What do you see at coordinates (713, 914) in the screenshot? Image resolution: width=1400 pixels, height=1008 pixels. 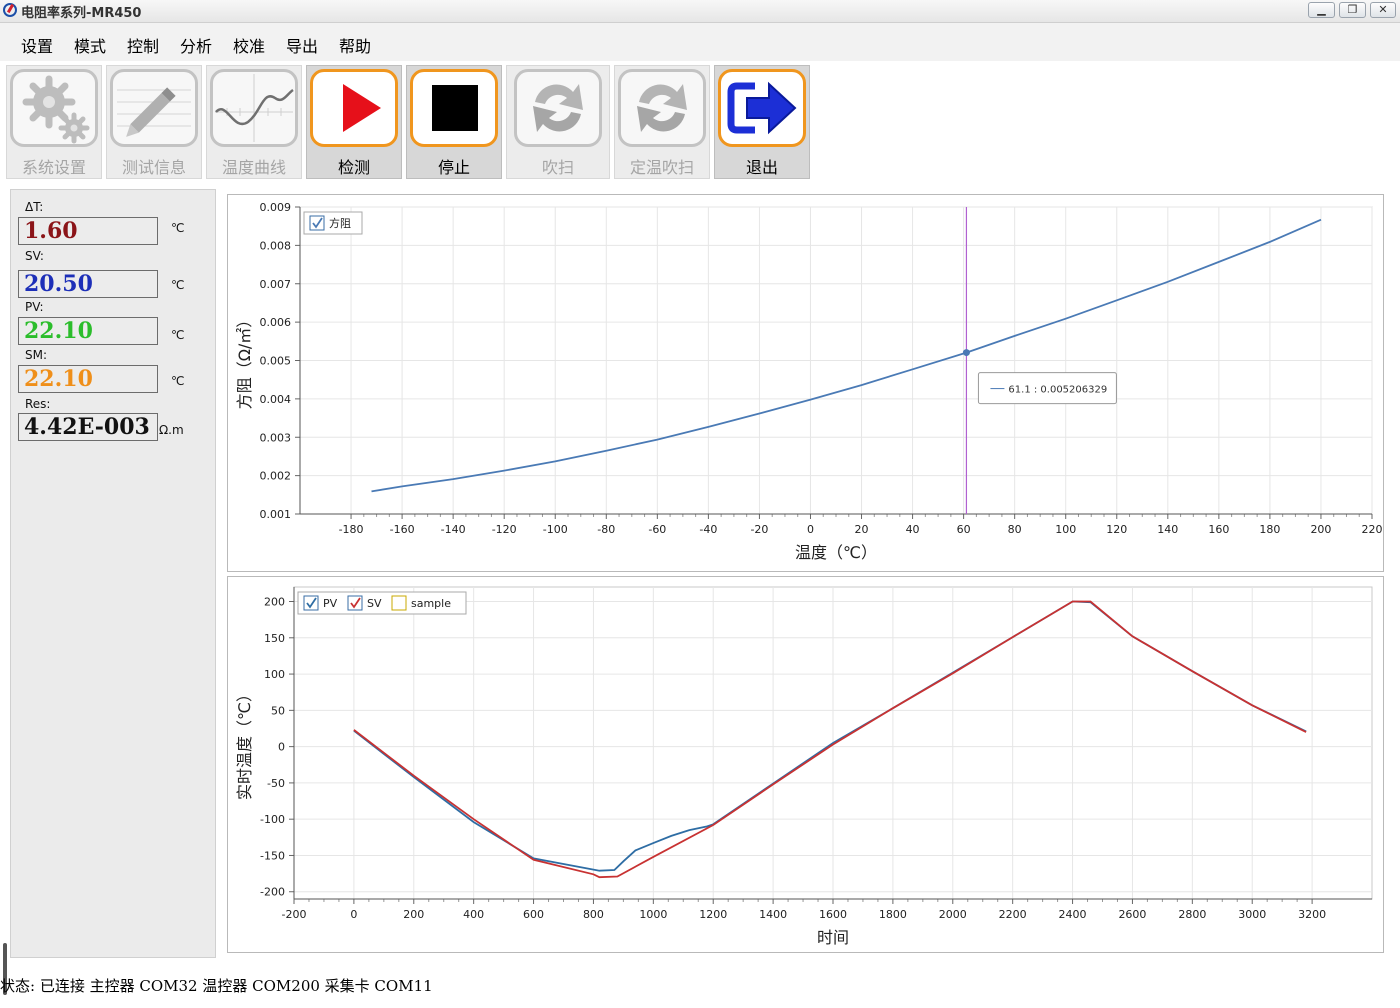 I see `x-tick-label: 1200` at bounding box center [713, 914].